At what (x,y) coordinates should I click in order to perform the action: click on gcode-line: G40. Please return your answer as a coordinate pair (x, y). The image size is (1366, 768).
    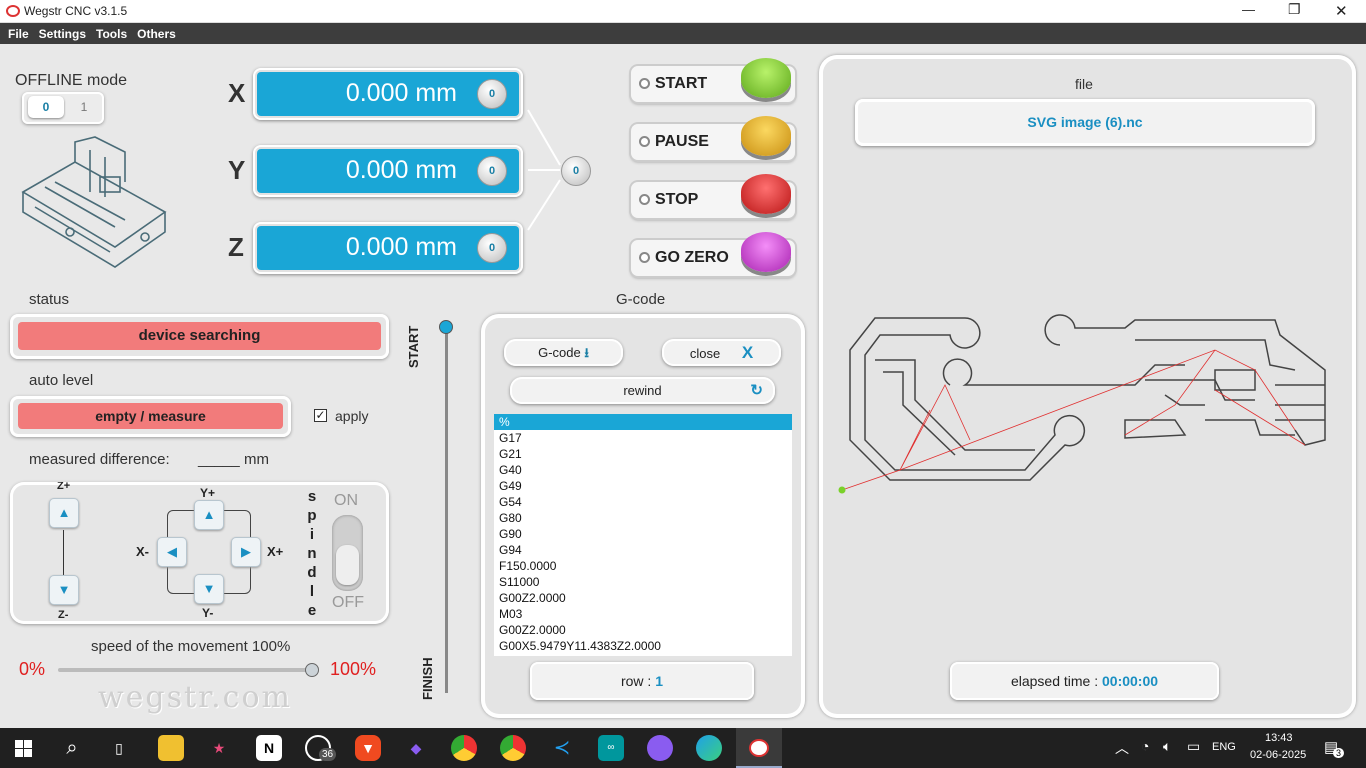
    Looking at the image, I should click on (643, 470).